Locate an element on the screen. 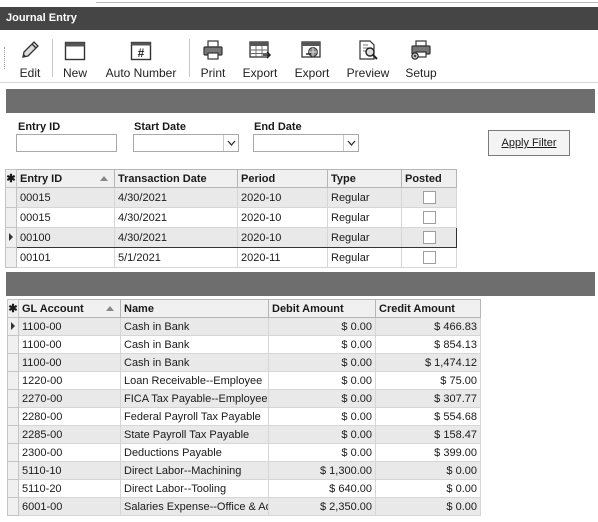 The image size is (598, 522). column-header-period: Period is located at coordinates (282, 178).